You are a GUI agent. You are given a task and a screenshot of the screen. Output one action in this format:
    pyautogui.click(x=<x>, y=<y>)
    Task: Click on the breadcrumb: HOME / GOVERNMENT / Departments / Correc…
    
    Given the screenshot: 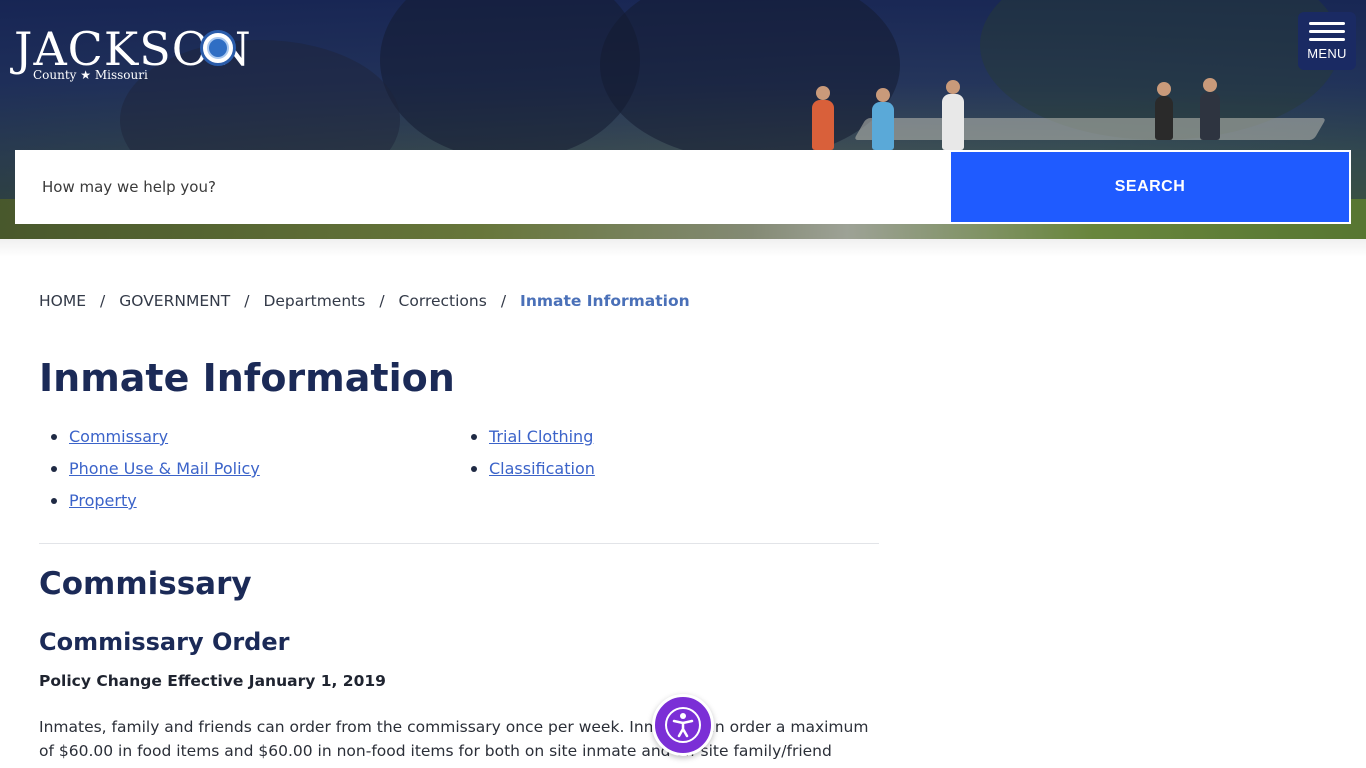 What is the action you would take?
    pyautogui.click(x=364, y=301)
    